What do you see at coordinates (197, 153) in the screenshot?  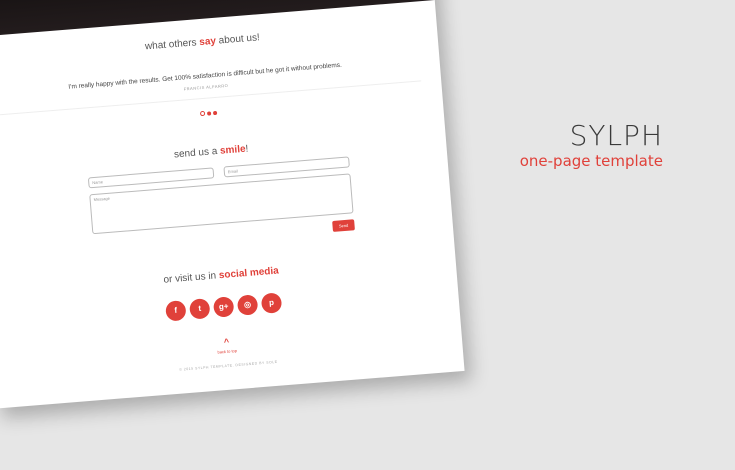 I see `contact-heading-pre: send us a` at bounding box center [197, 153].